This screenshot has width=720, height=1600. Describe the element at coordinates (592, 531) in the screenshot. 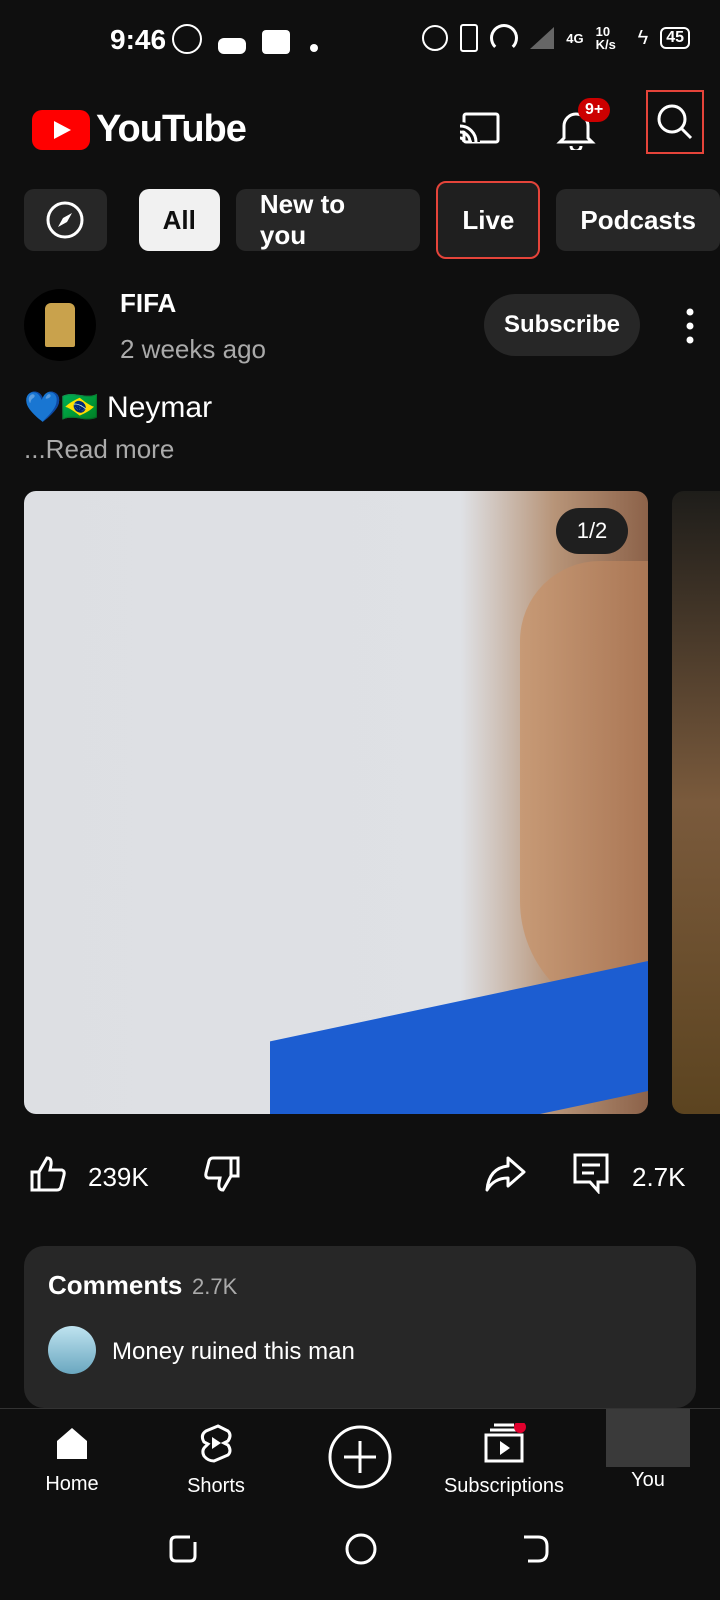

I see `image-pager: 1/2` at that location.